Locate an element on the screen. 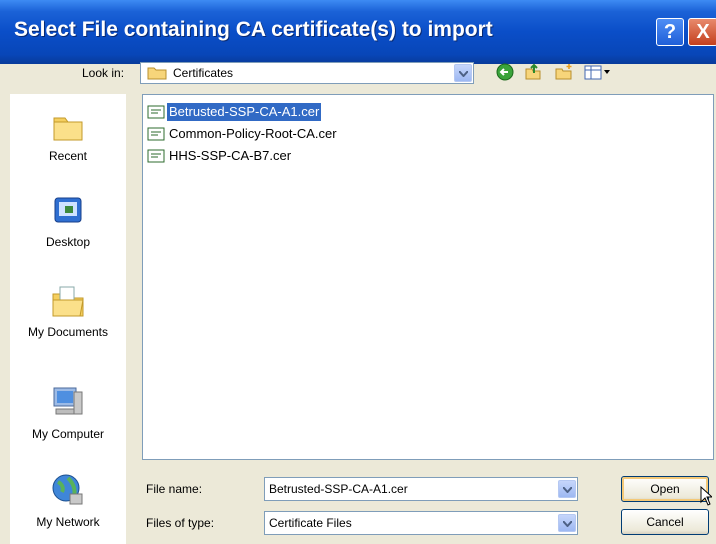 The height and width of the screenshot is (544, 716). file-name-label: File name: is located at coordinates (174, 489).